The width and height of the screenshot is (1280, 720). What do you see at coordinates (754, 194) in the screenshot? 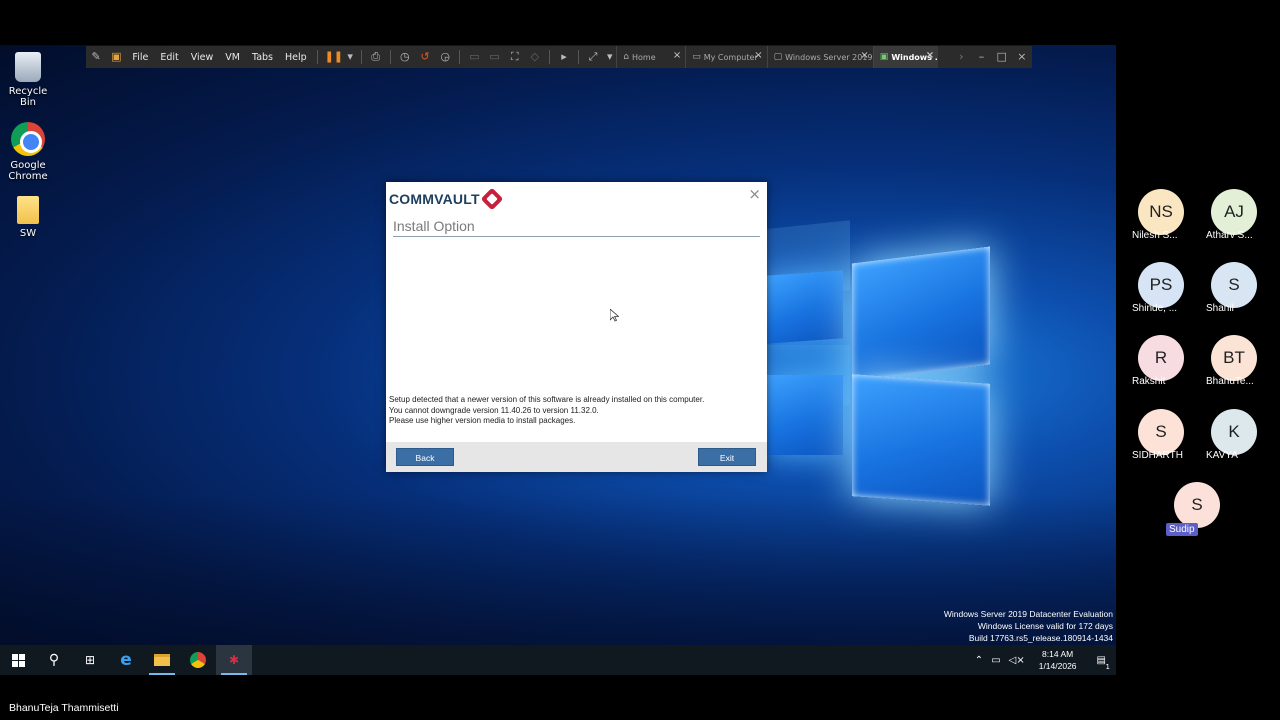
I see `dialog-close-icon: ×` at bounding box center [754, 194].